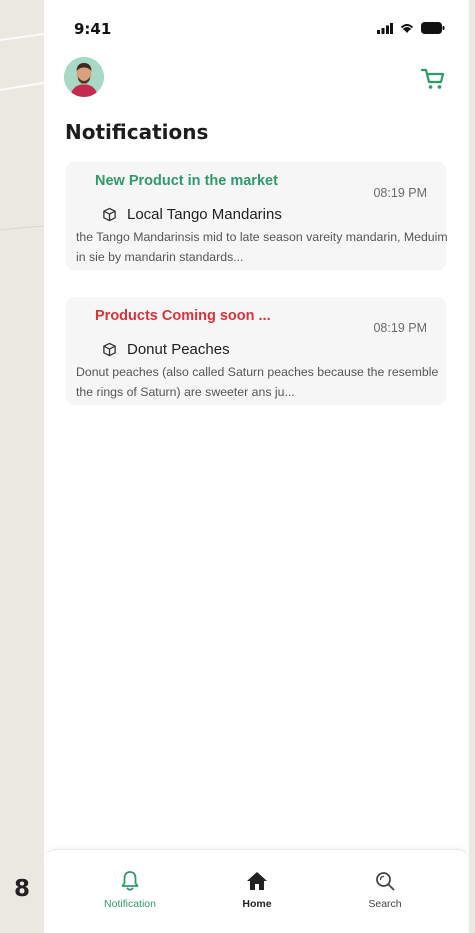 Image resolution: width=475 pixels, height=933 pixels. What do you see at coordinates (178, 349) in the screenshot?
I see `product-name: Donut Peaches` at bounding box center [178, 349].